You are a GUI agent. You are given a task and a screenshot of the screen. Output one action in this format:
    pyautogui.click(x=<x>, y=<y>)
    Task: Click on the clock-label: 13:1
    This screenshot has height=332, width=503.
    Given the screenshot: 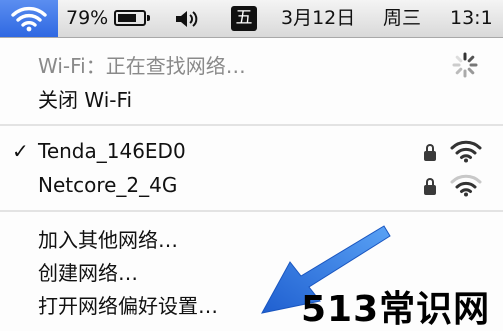 What is the action you would take?
    pyautogui.click(x=471, y=18)
    